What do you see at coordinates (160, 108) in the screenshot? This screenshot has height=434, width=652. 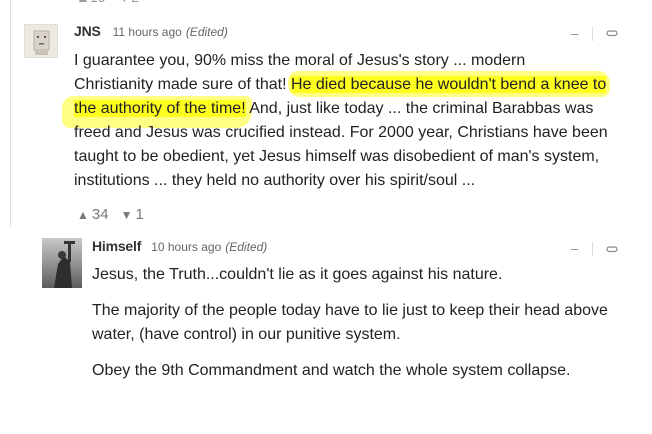 I see `highlighted-text: the authority of the time!` at bounding box center [160, 108].